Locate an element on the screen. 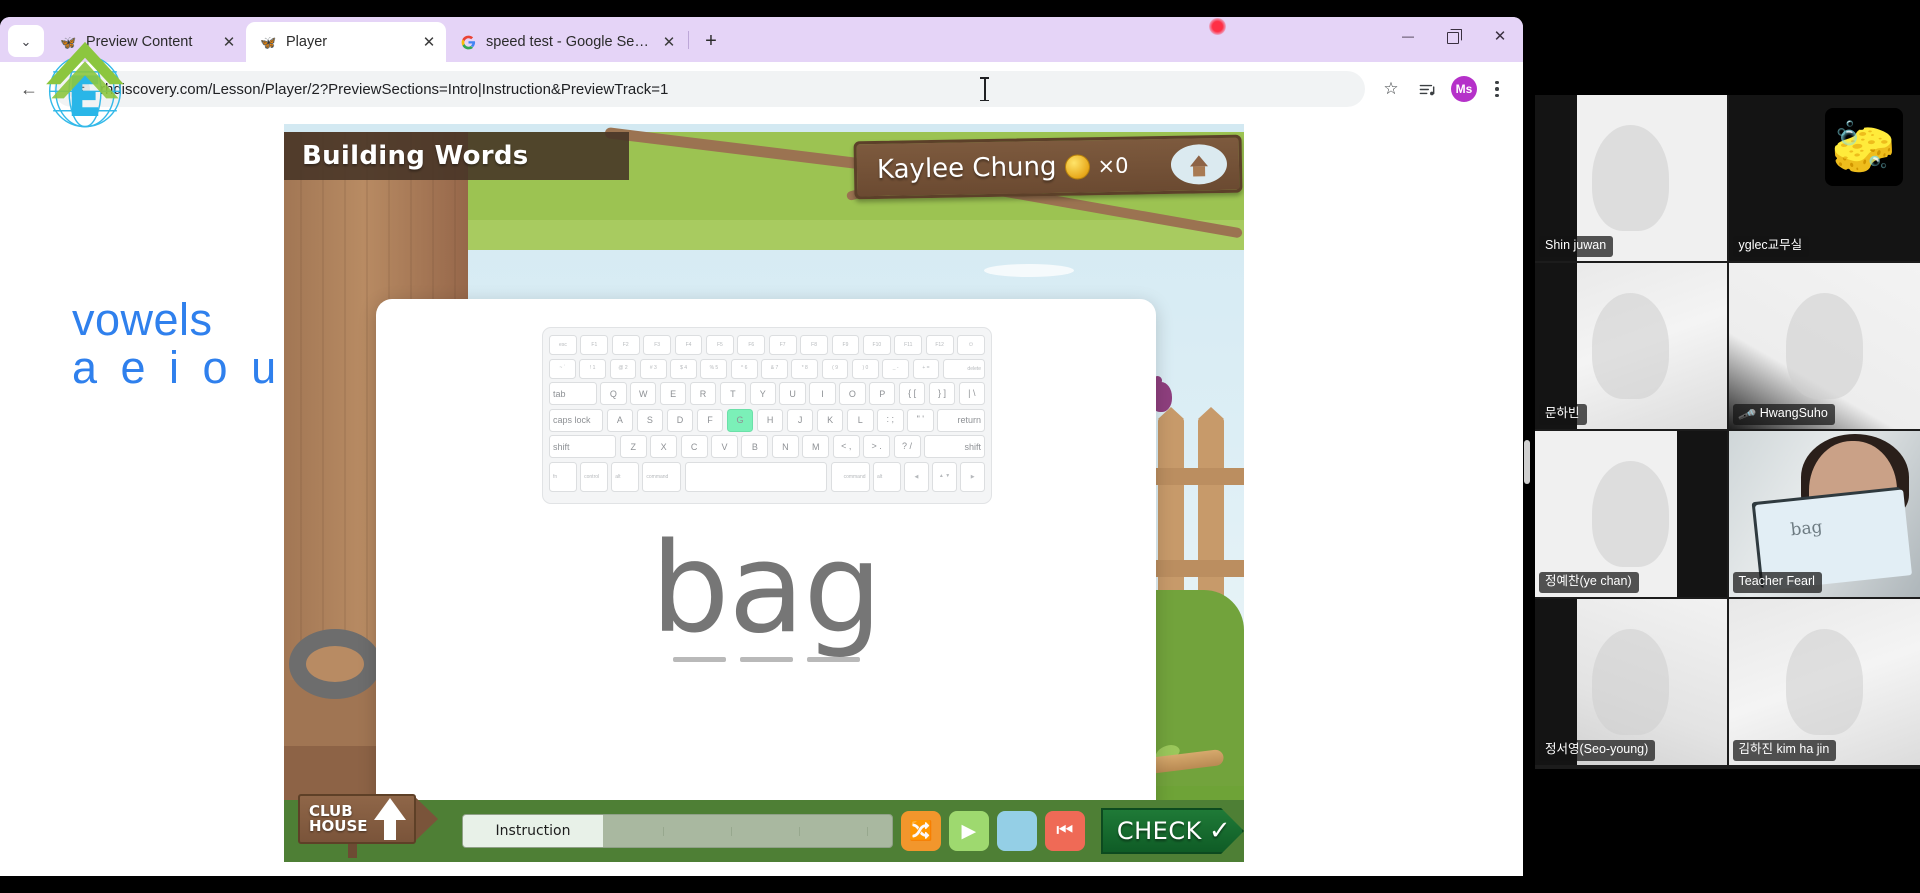 The image size is (1920, 893). key-shift-right: shift is located at coordinates (955, 446).